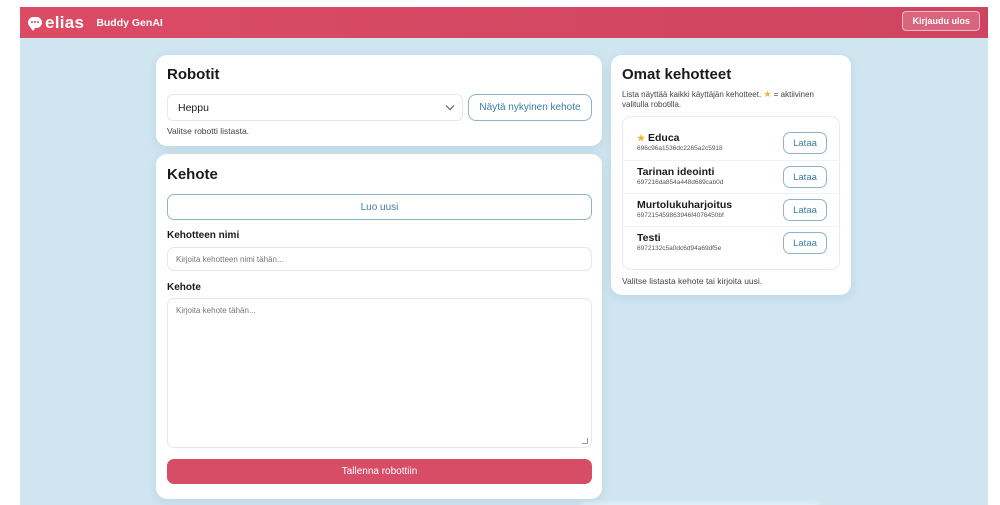 The height and width of the screenshot is (505, 1000). I want to click on robots-hint: Valitse robotti listasta., so click(208, 131).